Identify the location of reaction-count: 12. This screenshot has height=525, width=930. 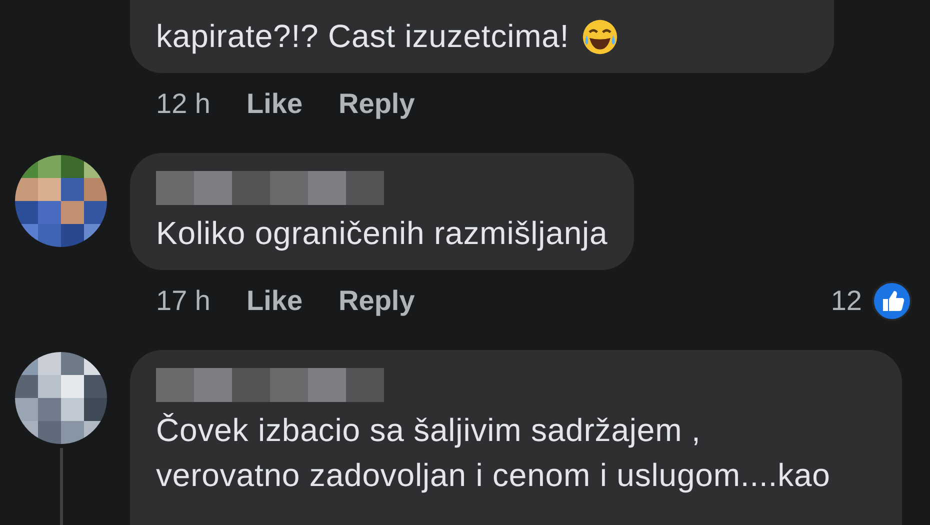
(846, 301).